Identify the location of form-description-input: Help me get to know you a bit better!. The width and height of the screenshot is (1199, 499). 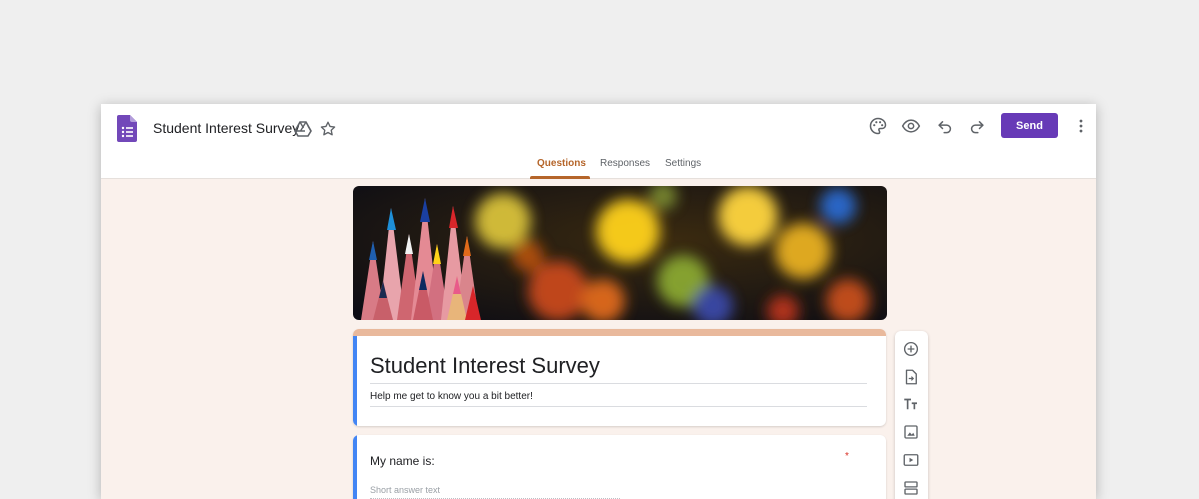
(451, 396).